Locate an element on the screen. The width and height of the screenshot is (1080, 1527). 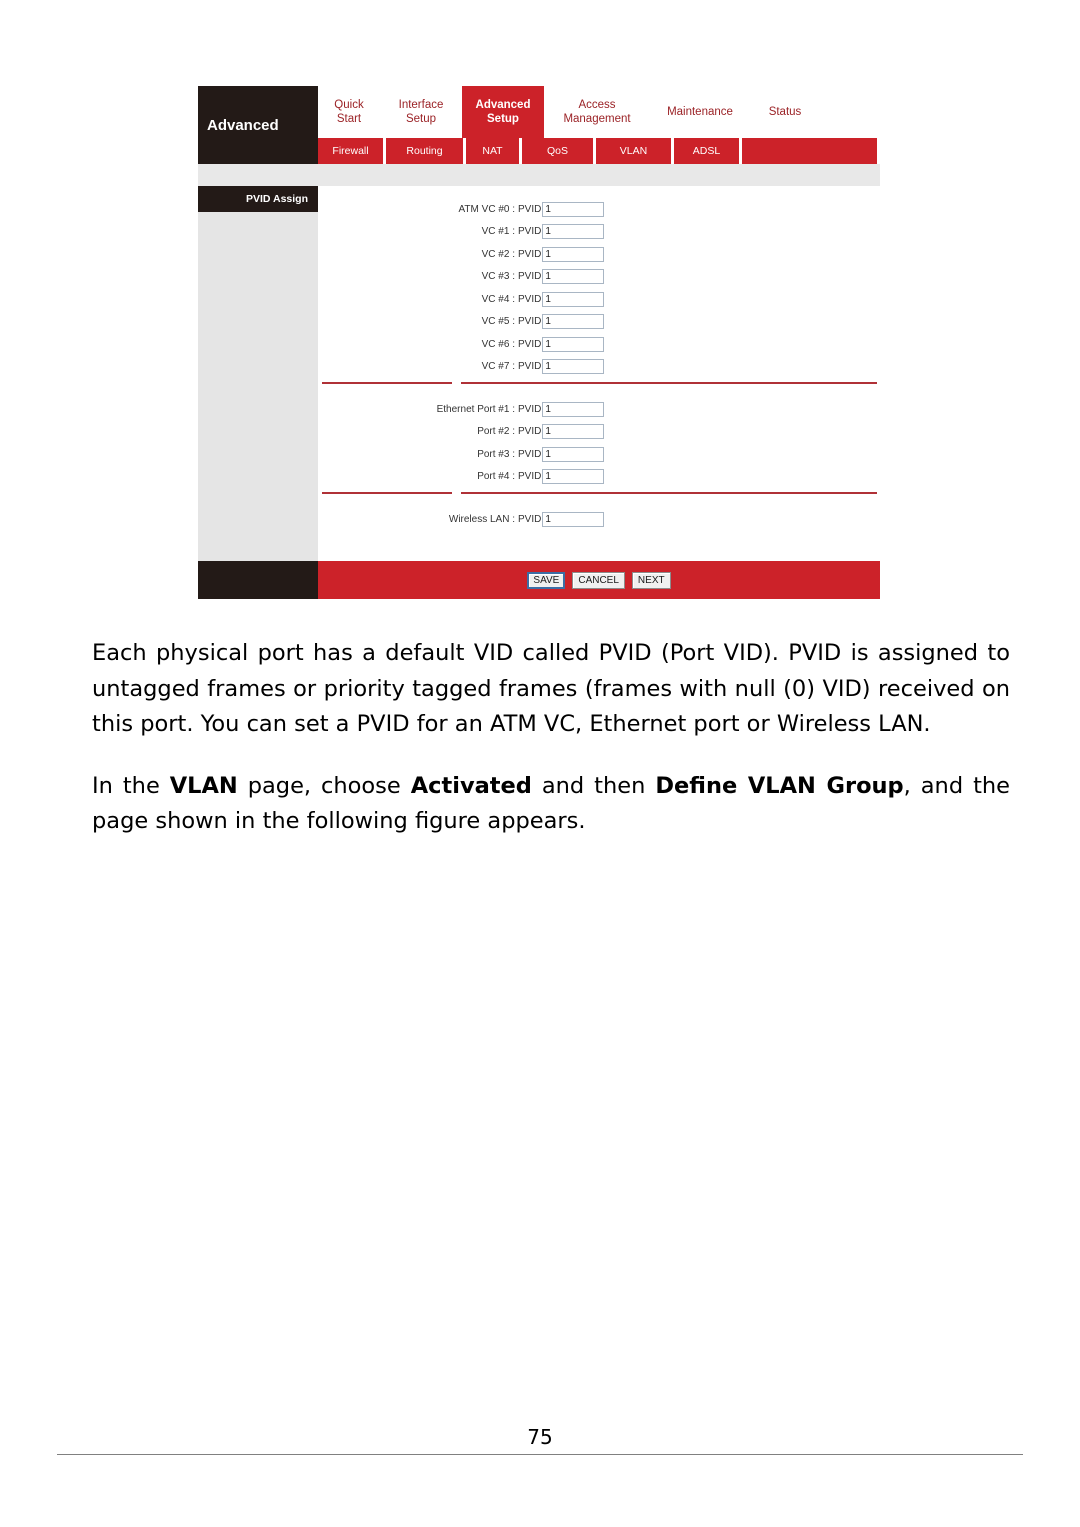
subtab-vlan: VLAN is located at coordinates (635, 151).